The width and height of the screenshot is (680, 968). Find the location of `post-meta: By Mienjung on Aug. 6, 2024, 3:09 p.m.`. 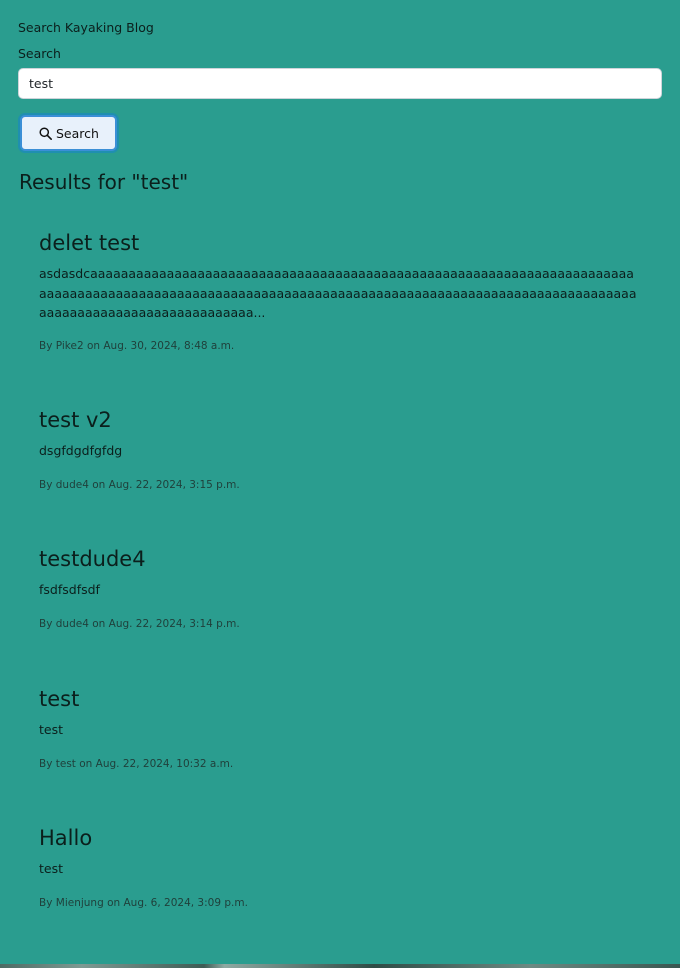

post-meta: By Mienjung on Aug. 6, 2024, 3:09 p.m. is located at coordinates (143, 902).